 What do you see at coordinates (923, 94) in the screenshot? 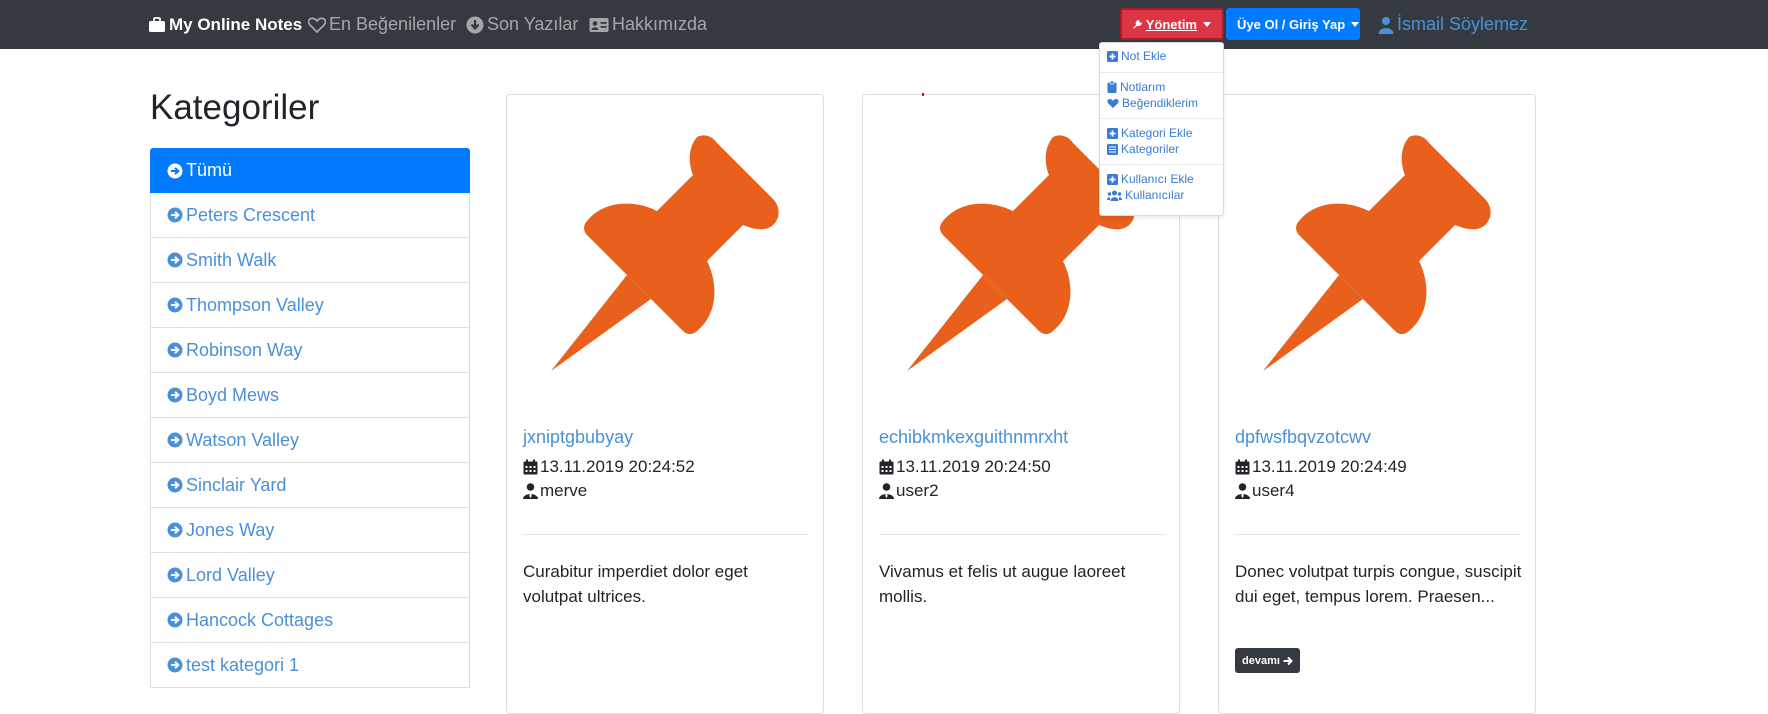
I see `stray-red-mark` at bounding box center [923, 94].